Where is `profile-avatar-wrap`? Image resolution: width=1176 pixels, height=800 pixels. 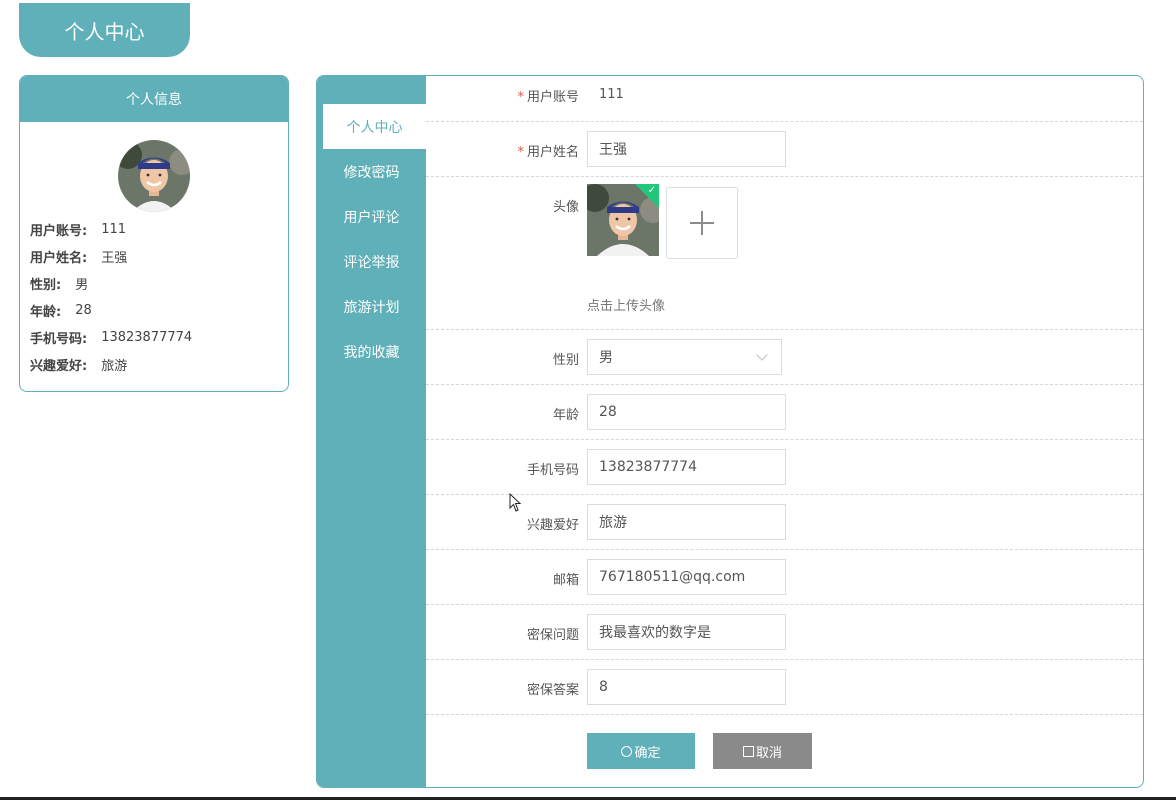
profile-avatar-wrap is located at coordinates (154, 176).